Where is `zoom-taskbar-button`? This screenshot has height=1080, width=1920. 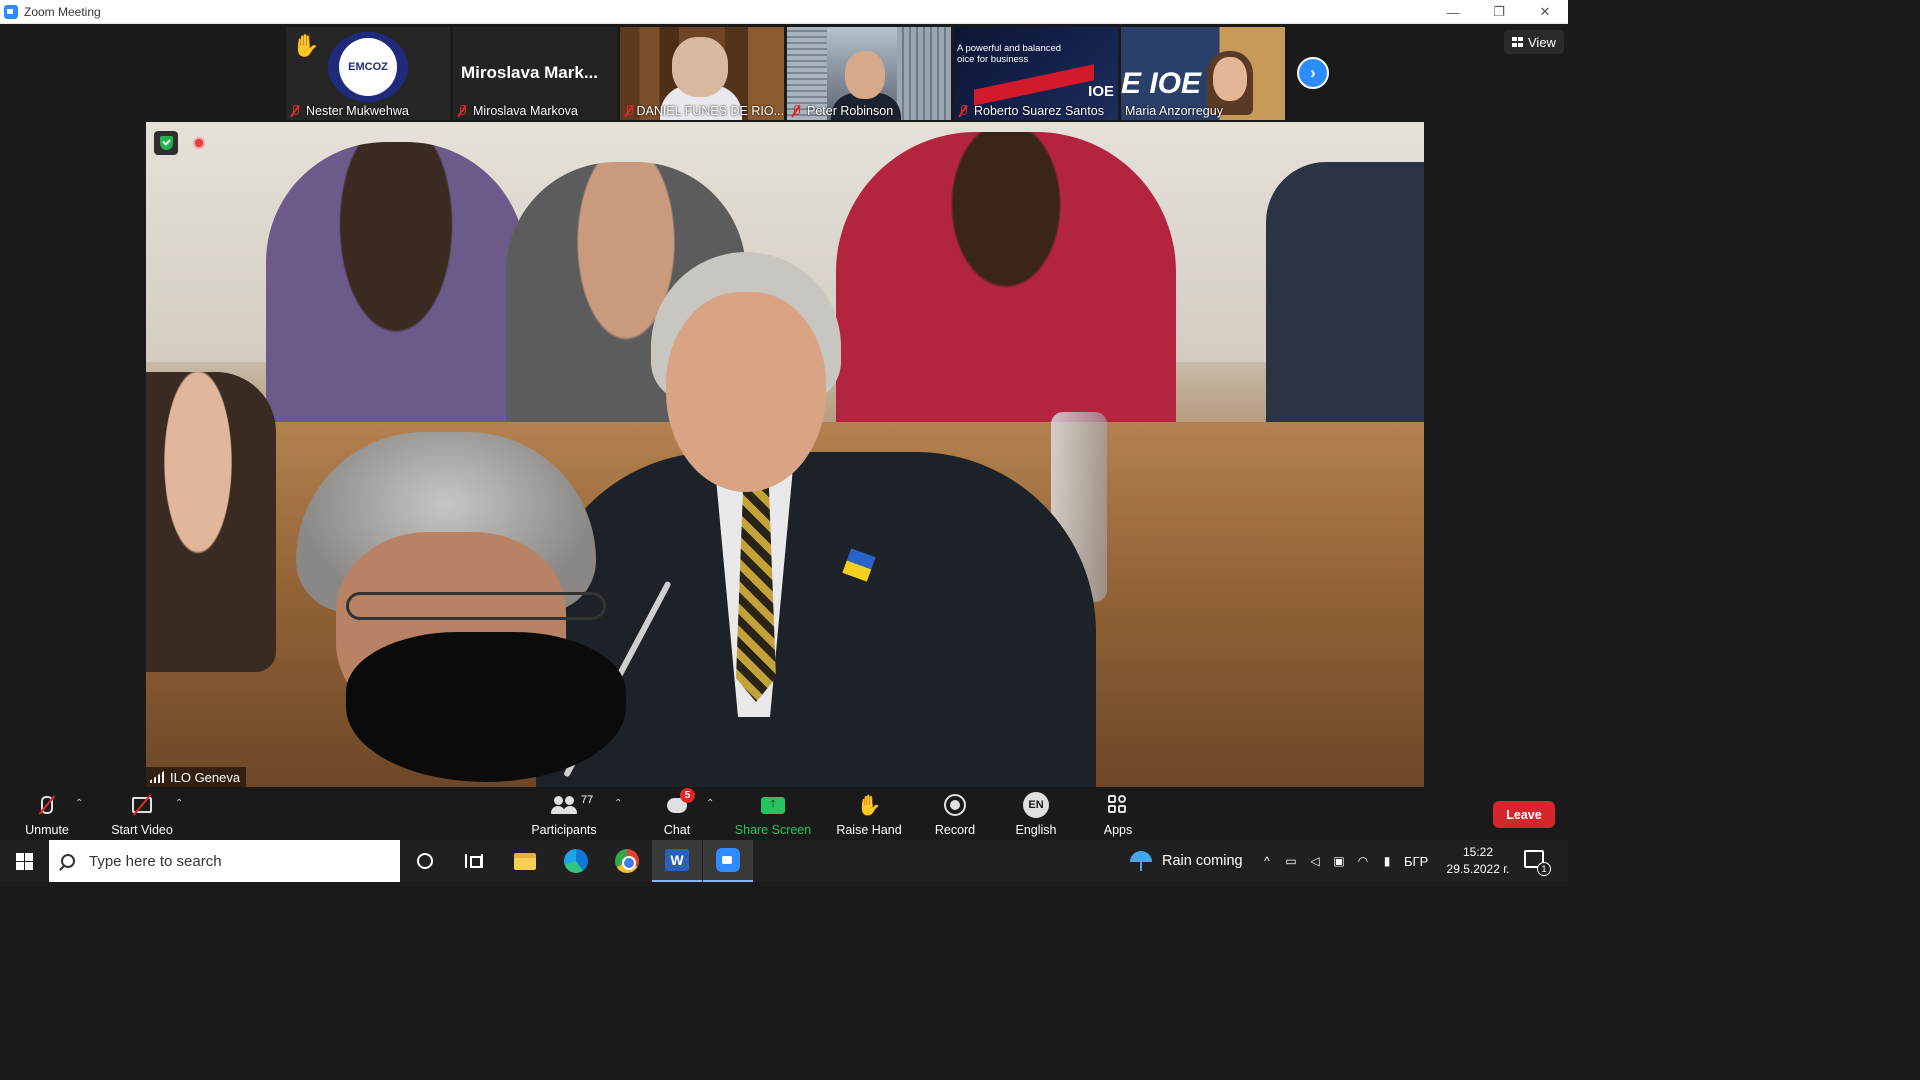 zoom-taskbar-button is located at coordinates (728, 861).